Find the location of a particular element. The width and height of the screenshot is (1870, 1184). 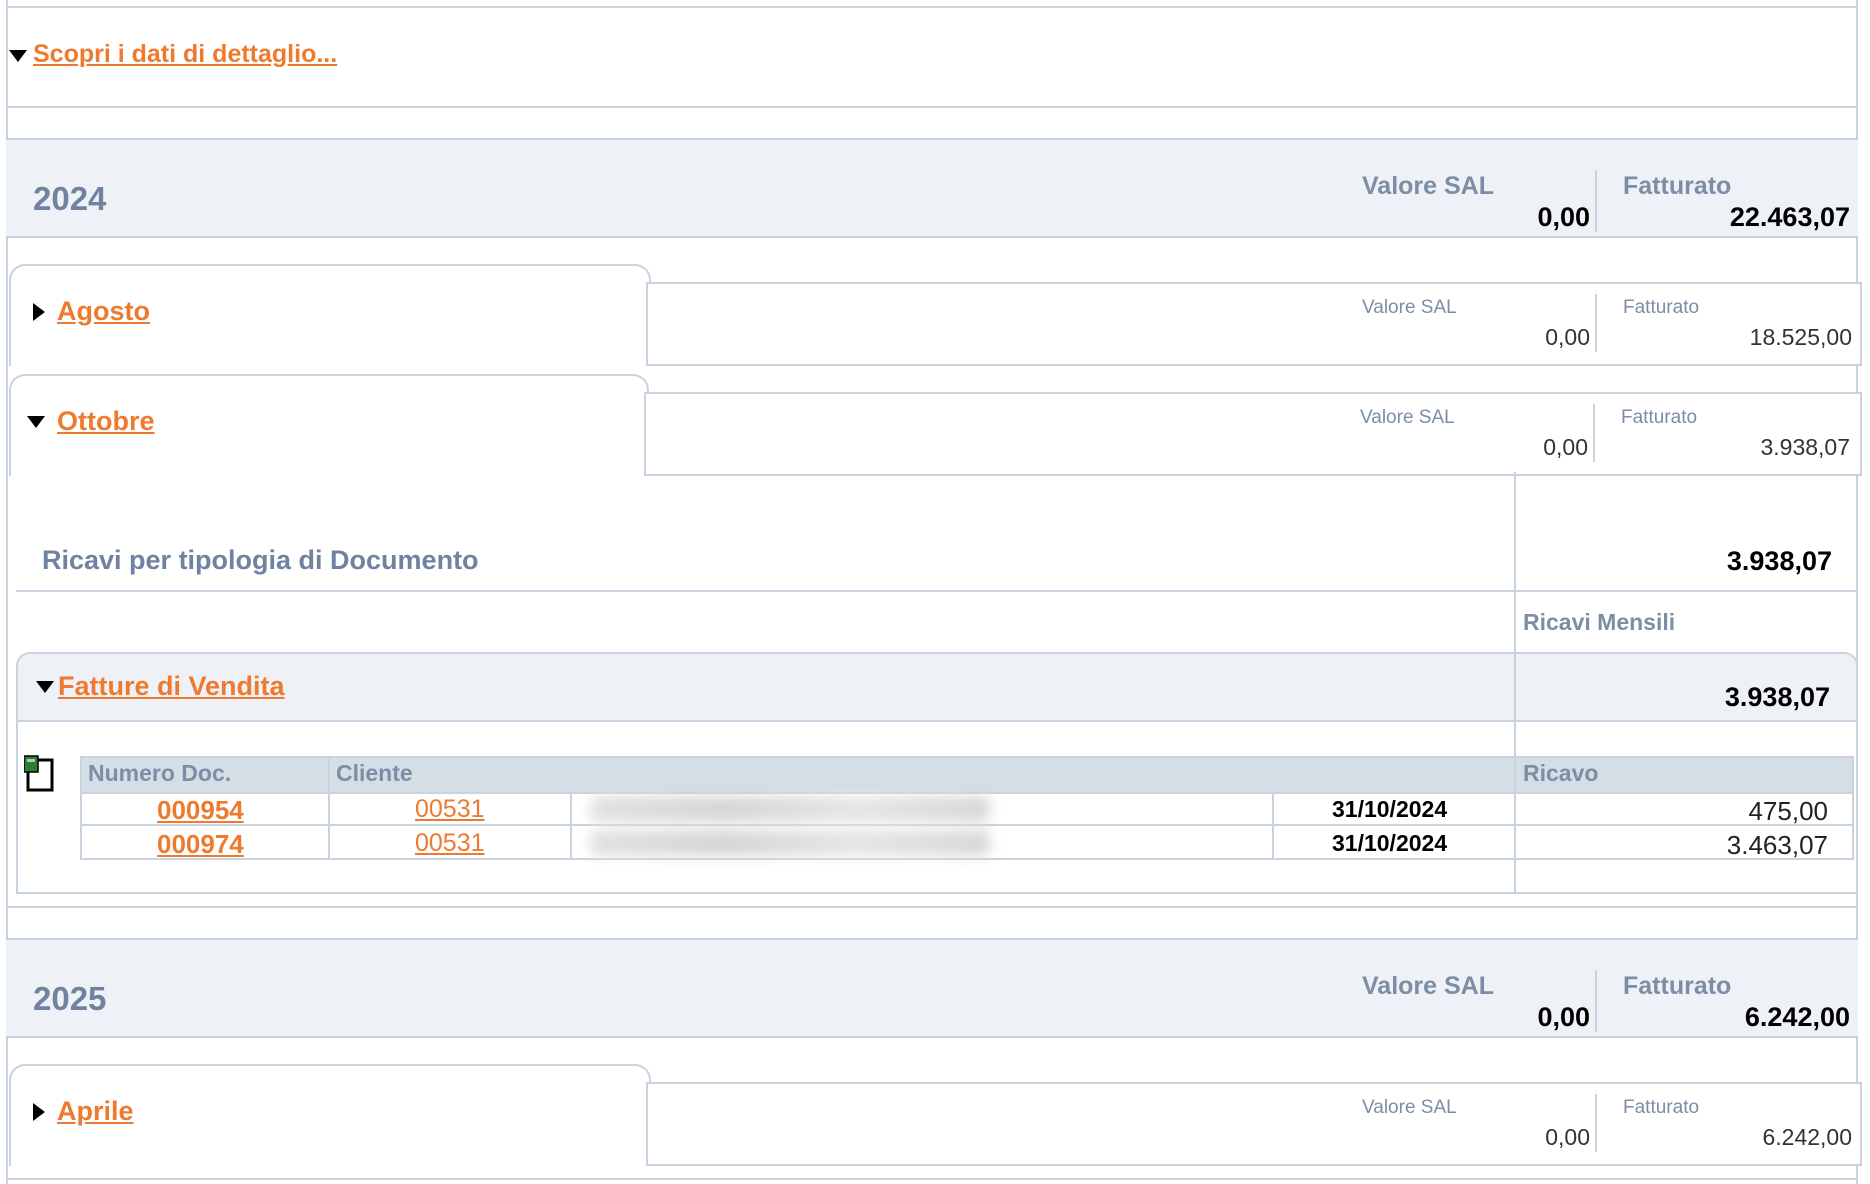

fatturato-value: 18.525,00 is located at coordinates (1800, 337).